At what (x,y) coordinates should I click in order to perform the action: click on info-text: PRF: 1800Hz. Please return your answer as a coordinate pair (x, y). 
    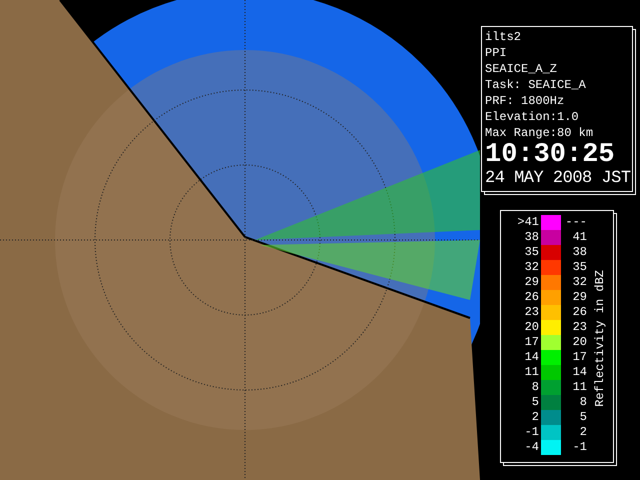
    Looking at the image, I should click on (525, 101).